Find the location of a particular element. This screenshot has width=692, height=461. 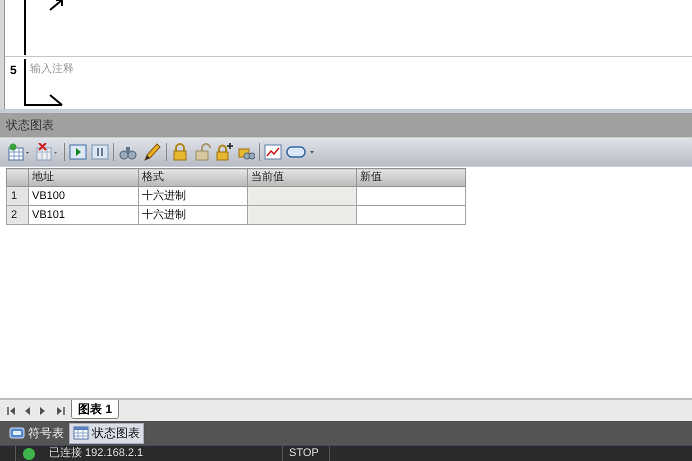

table-icon is located at coordinates (81, 433).